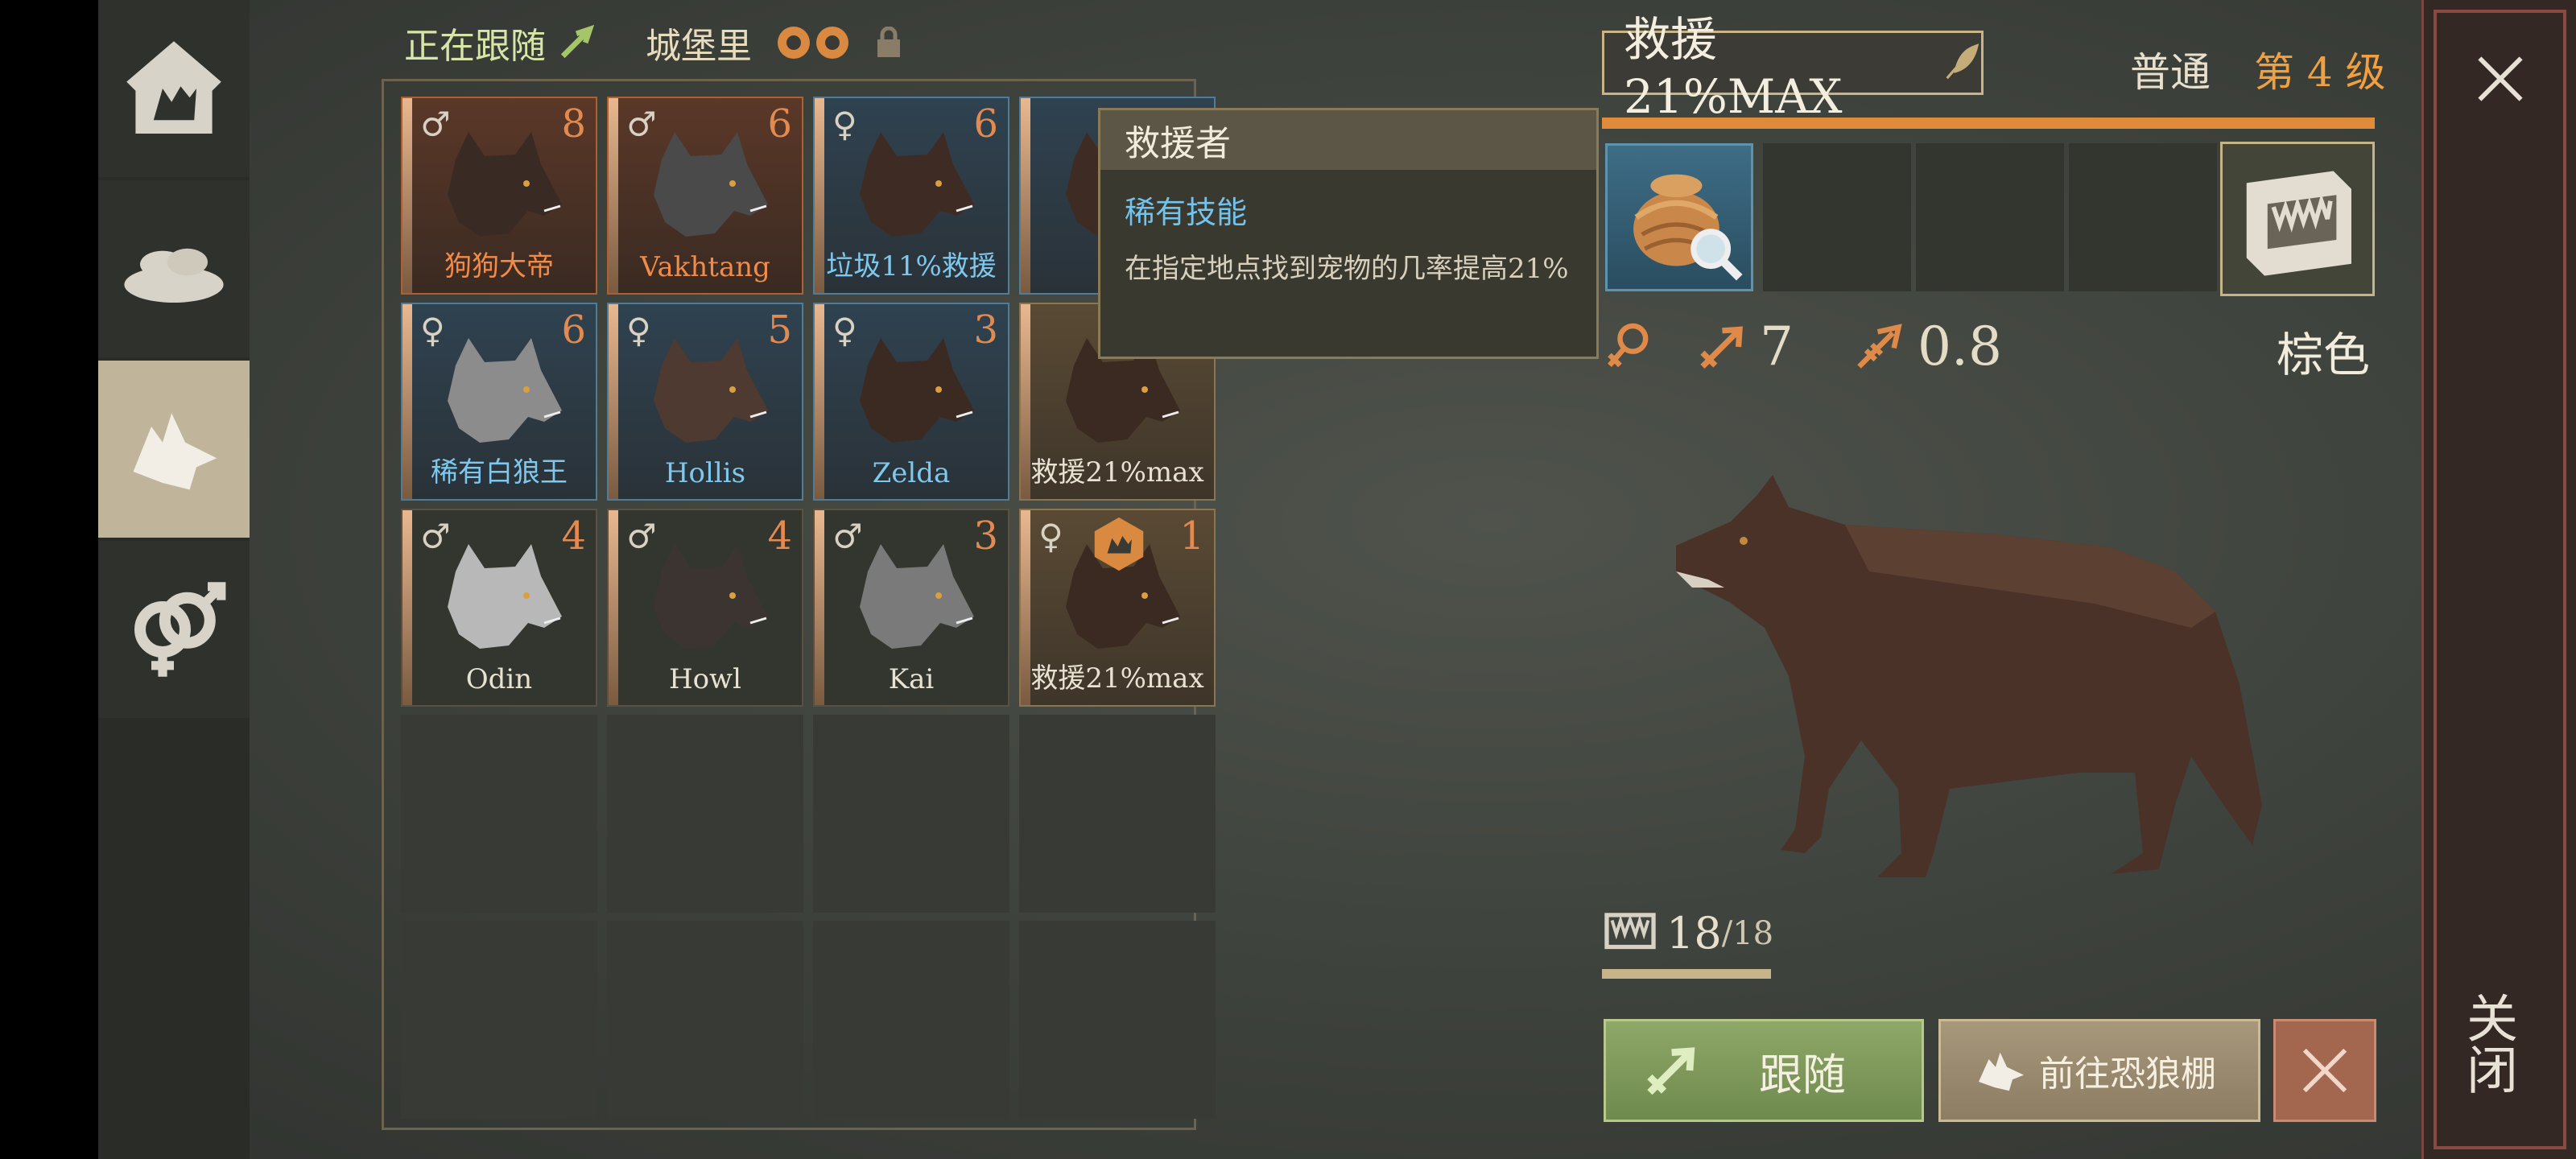 The image size is (2576, 1159). What do you see at coordinates (1630, 930) in the screenshot?
I see `fang-icon` at bounding box center [1630, 930].